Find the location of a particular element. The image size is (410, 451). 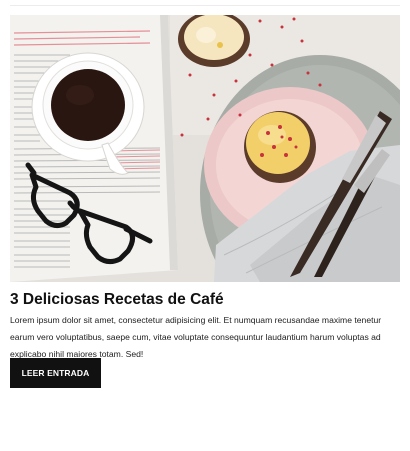

post-title: 3 Deliciosas Recetas de Café is located at coordinates (205, 300).